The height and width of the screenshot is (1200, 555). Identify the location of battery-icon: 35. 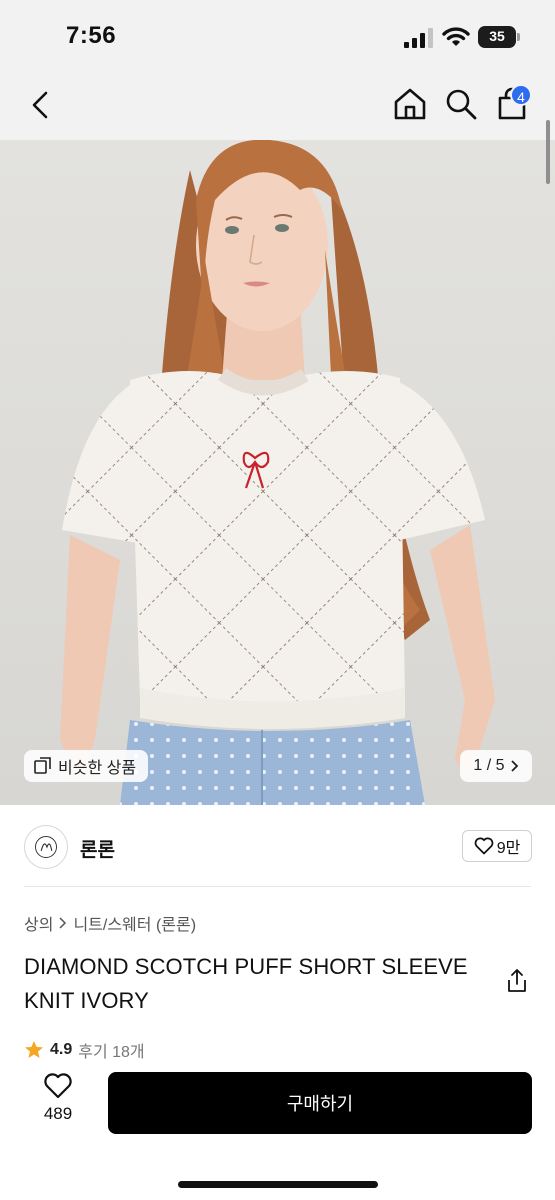
(497, 37).